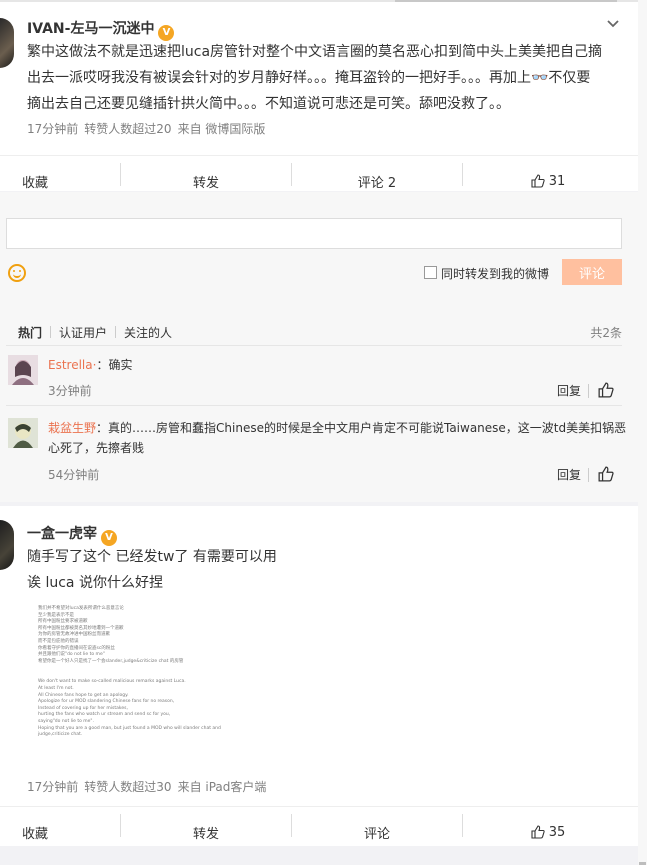 The image size is (647, 865). I want to click on page-scrollbar-vertical, so click(642, 432).